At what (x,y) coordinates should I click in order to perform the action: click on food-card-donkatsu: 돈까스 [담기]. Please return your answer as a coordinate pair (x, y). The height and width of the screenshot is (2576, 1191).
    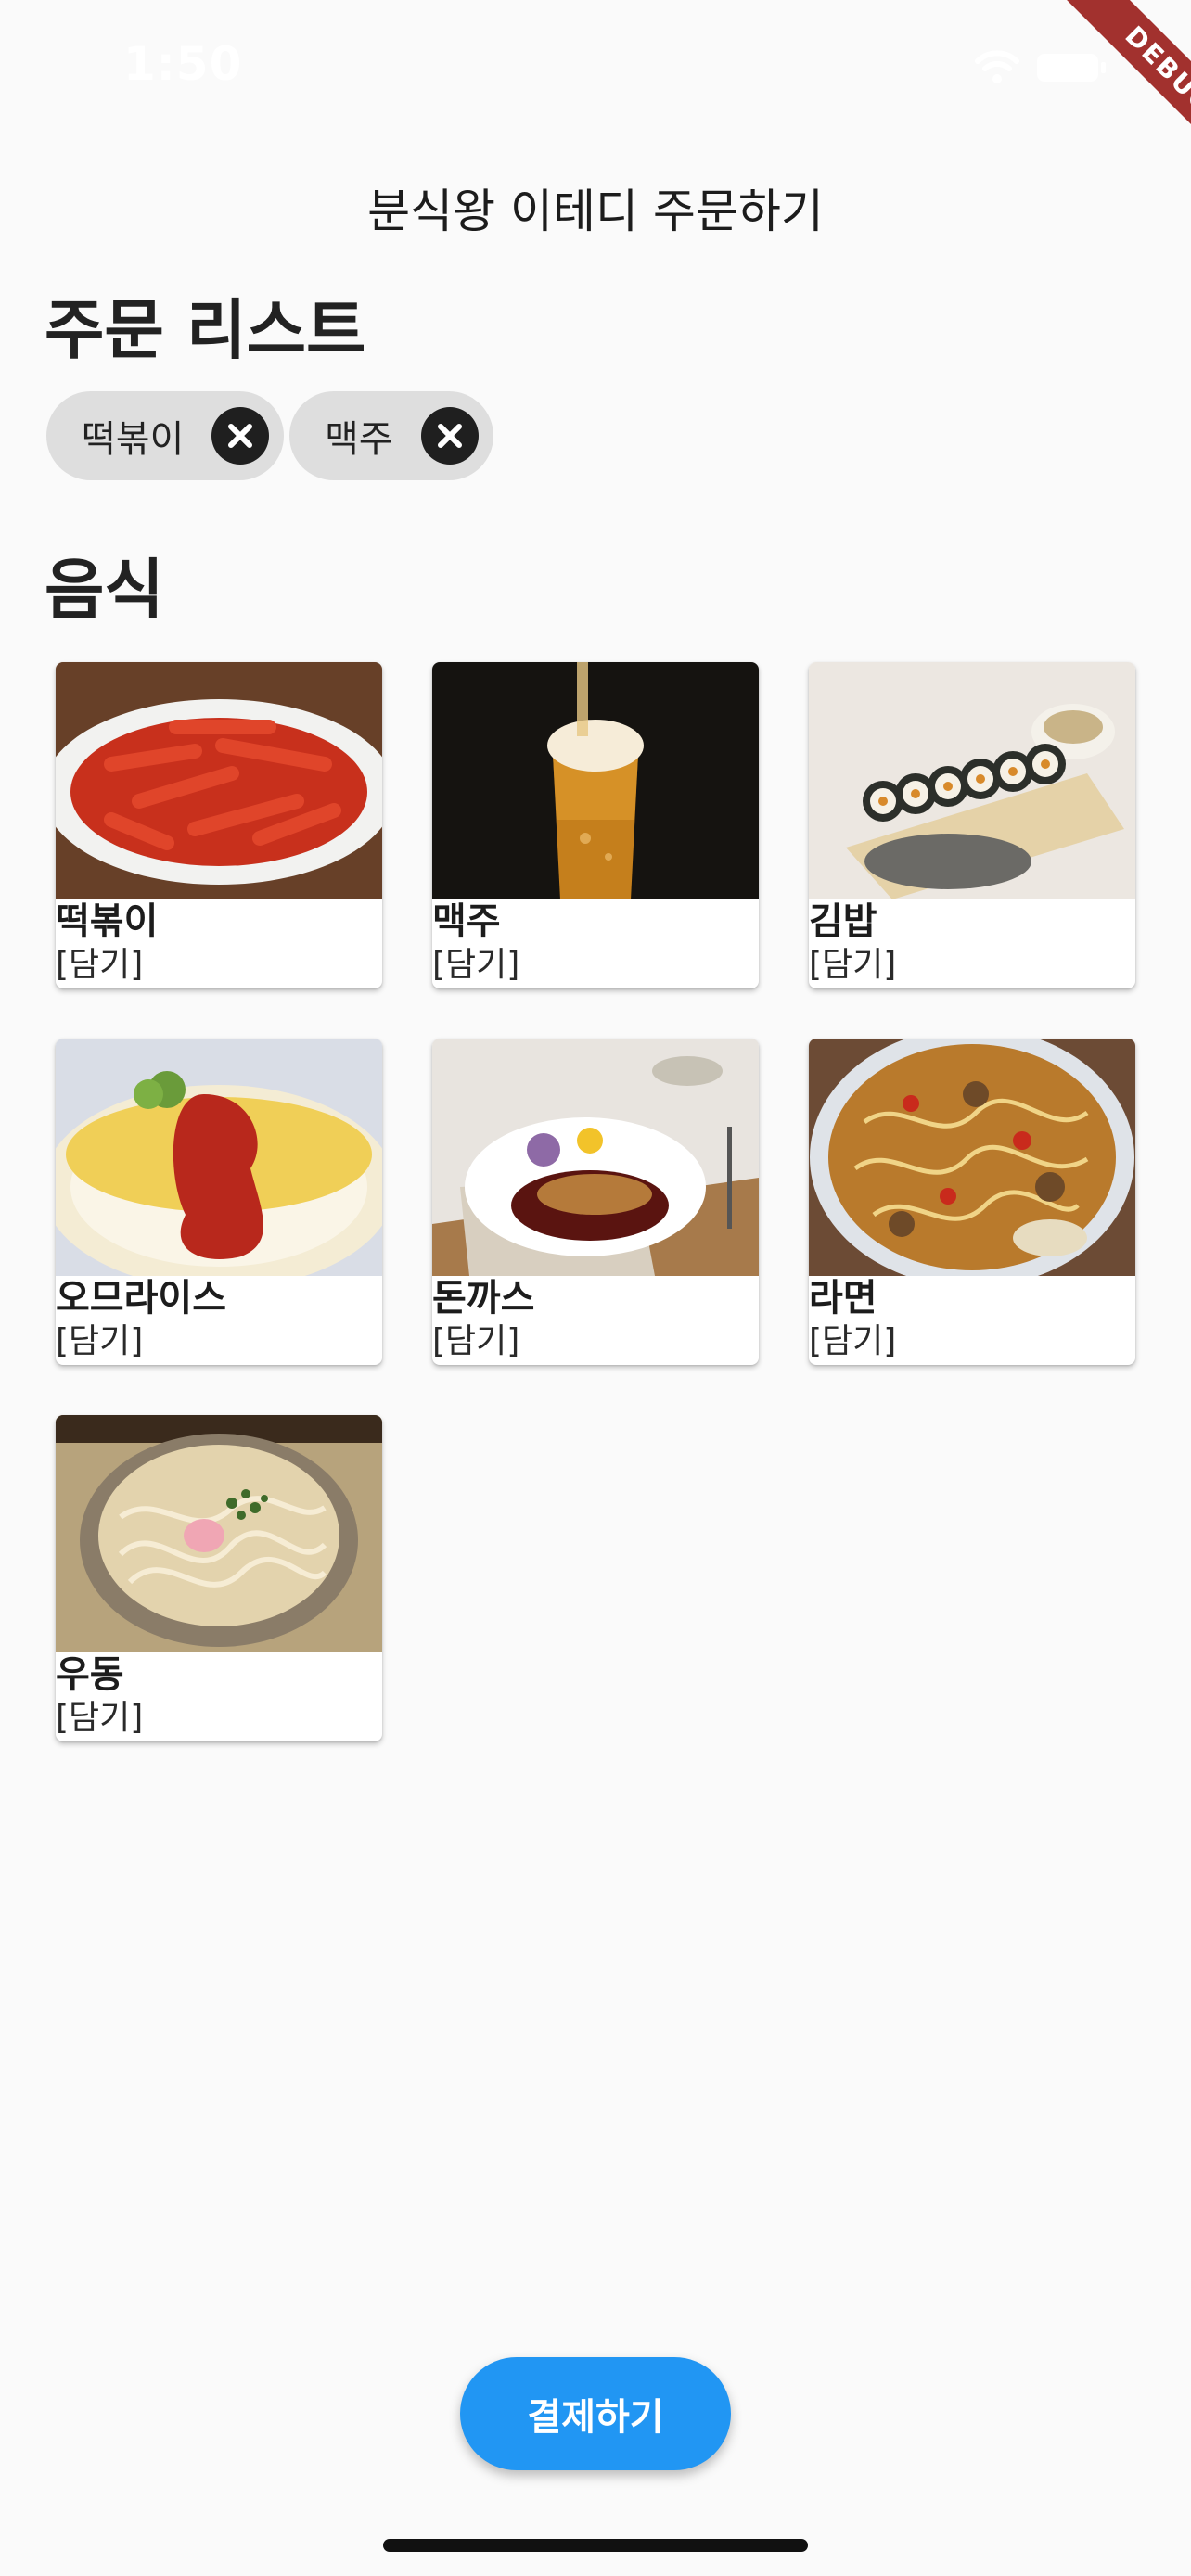
    Looking at the image, I should click on (595, 1202).